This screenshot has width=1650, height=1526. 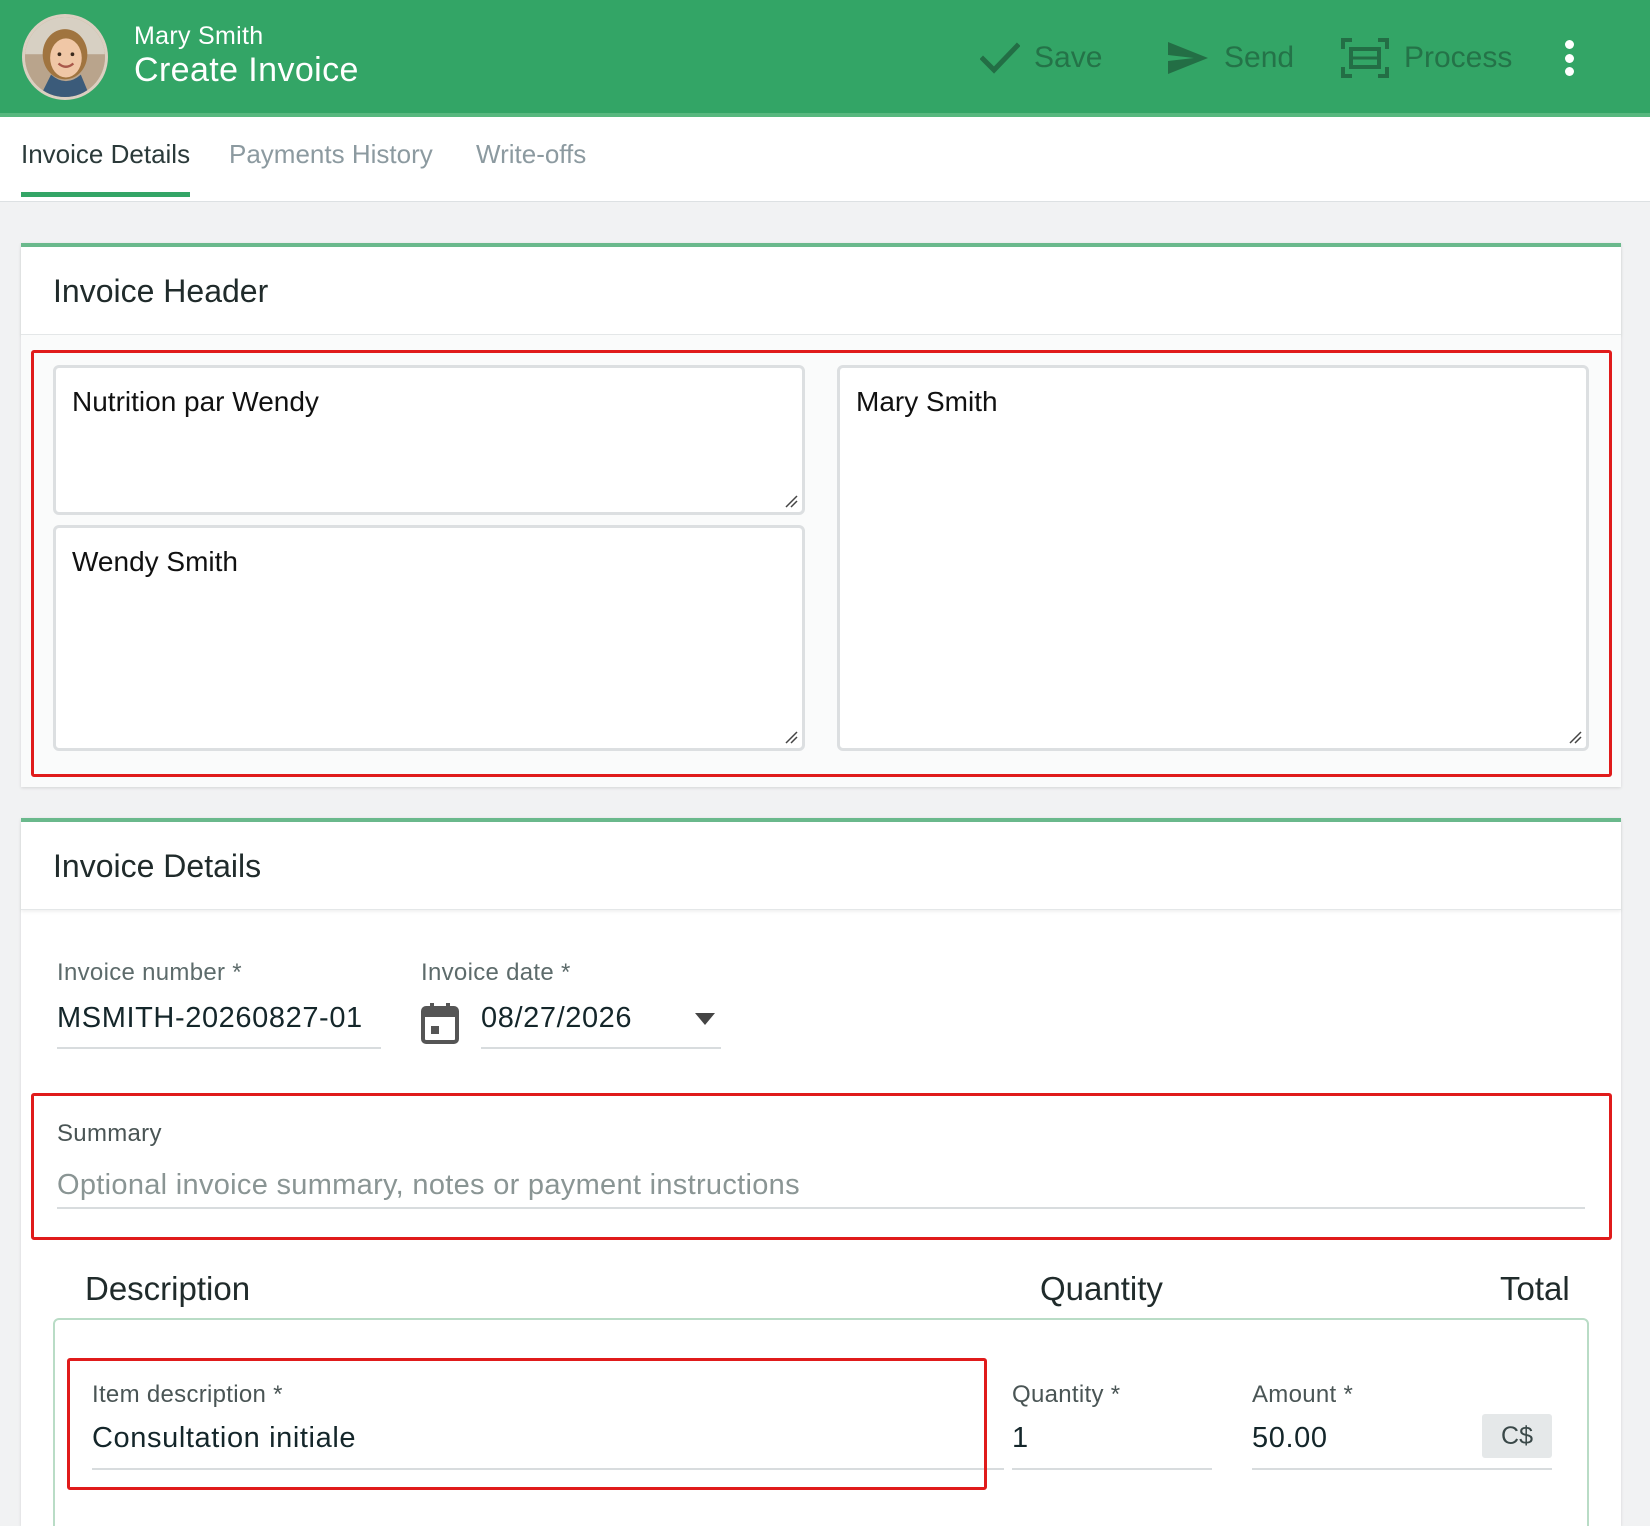 I want to click on amount-label: Amount *, so click(x=1303, y=1394).